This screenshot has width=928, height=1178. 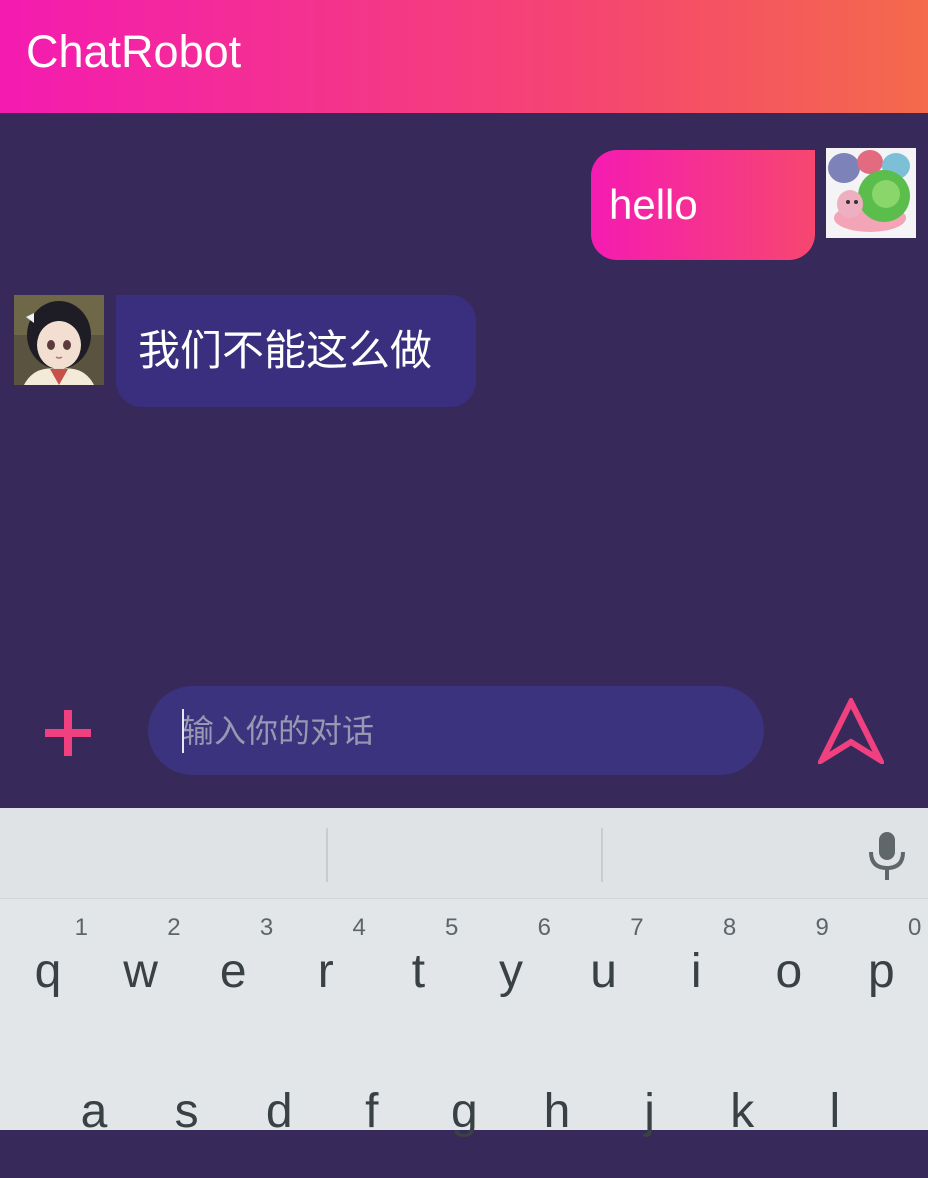 I want to click on key-hint: 5, so click(x=452, y=927).